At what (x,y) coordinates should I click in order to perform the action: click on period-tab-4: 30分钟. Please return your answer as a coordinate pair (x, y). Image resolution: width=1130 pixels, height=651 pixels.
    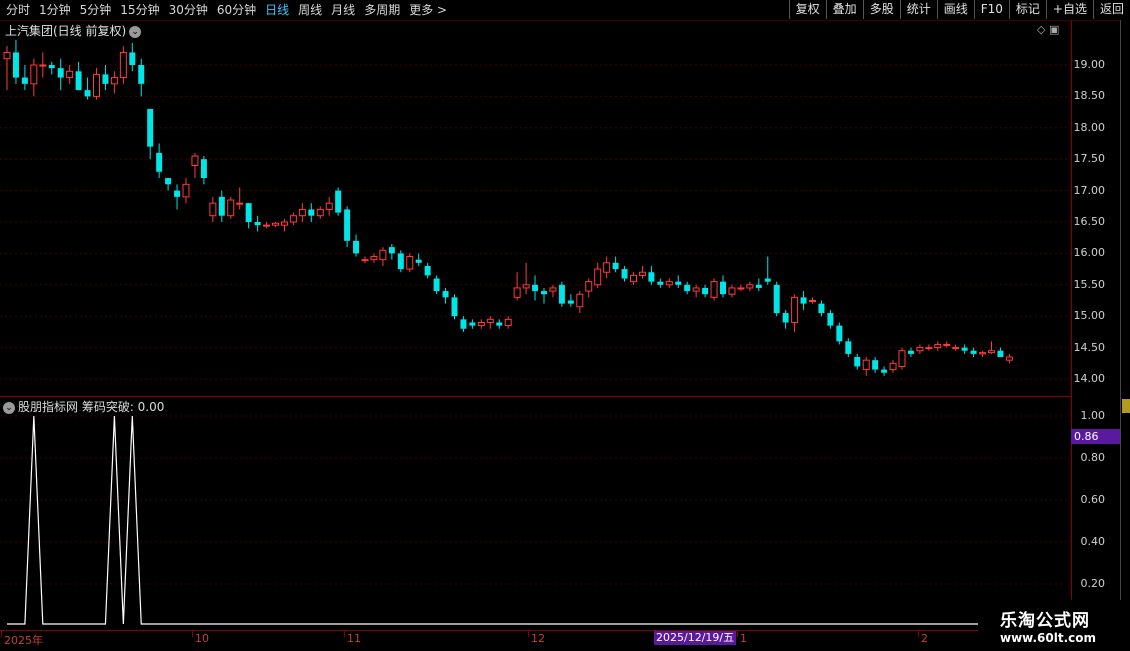
    Looking at the image, I should click on (188, 10).